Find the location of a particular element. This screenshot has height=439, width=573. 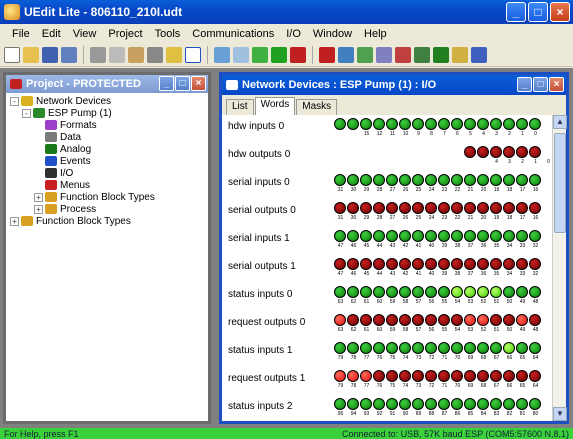

tree-item: - Network Devices is located at coordinates (107, 101).